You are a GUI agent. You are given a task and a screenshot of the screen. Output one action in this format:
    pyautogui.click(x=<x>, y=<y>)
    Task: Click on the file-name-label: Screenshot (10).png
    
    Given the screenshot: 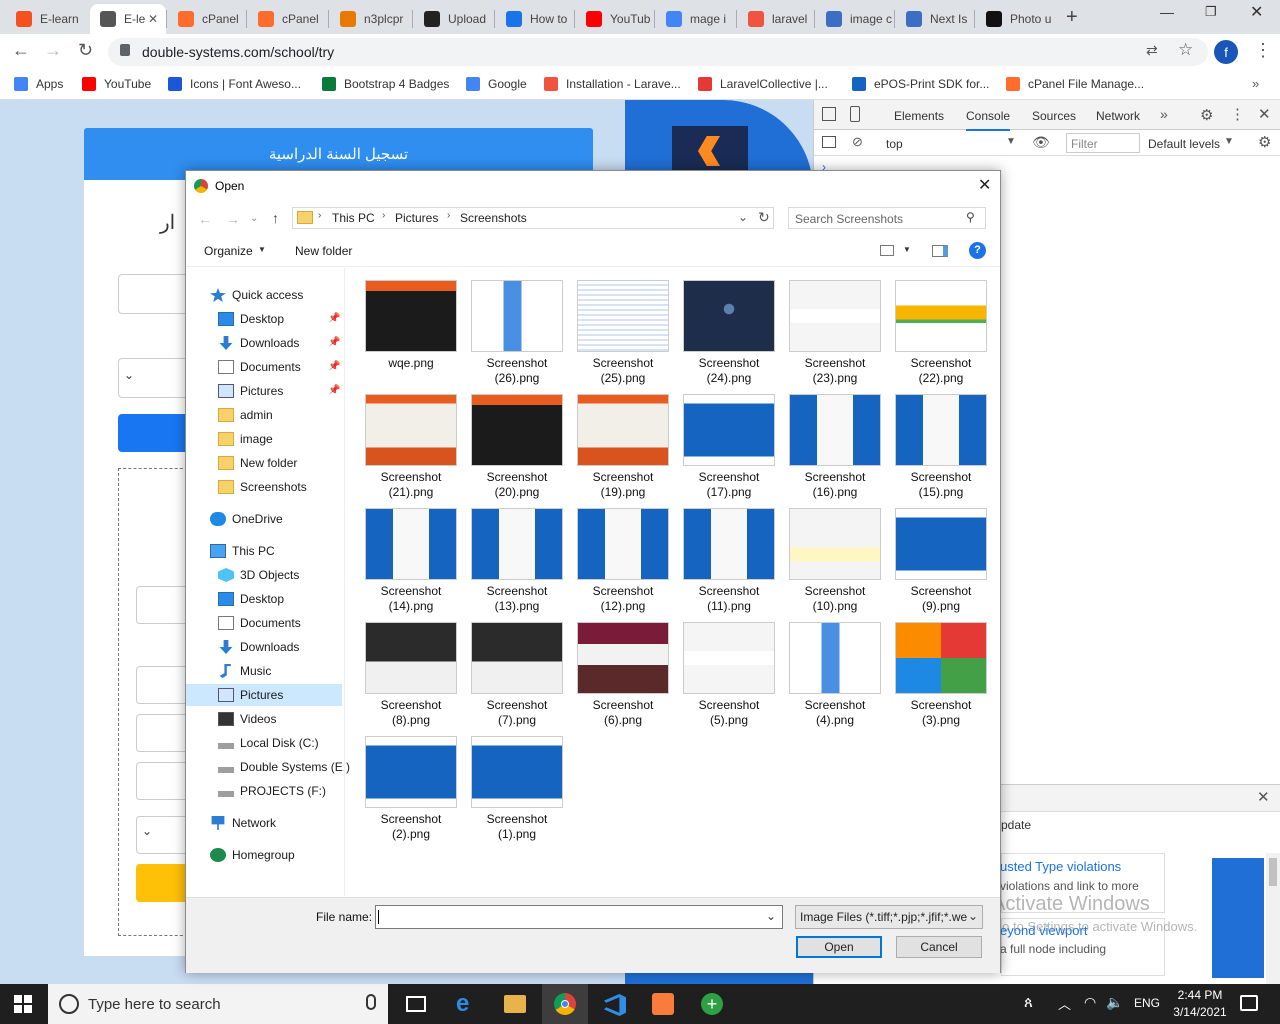 What is the action you would take?
    pyautogui.click(x=835, y=599)
    